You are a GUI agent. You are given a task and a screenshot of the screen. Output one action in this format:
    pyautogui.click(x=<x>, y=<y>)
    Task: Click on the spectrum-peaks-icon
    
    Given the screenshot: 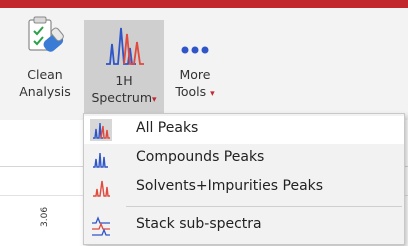 What is the action you would take?
    pyautogui.click(x=124, y=46)
    